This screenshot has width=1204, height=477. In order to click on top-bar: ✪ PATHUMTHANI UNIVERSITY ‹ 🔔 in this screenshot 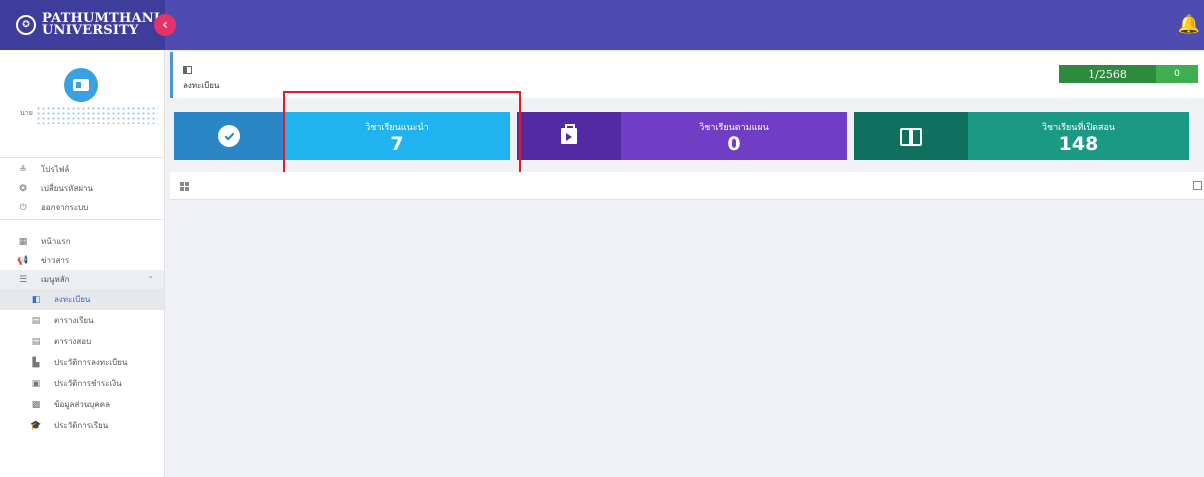, I will do `click(602, 25)`.